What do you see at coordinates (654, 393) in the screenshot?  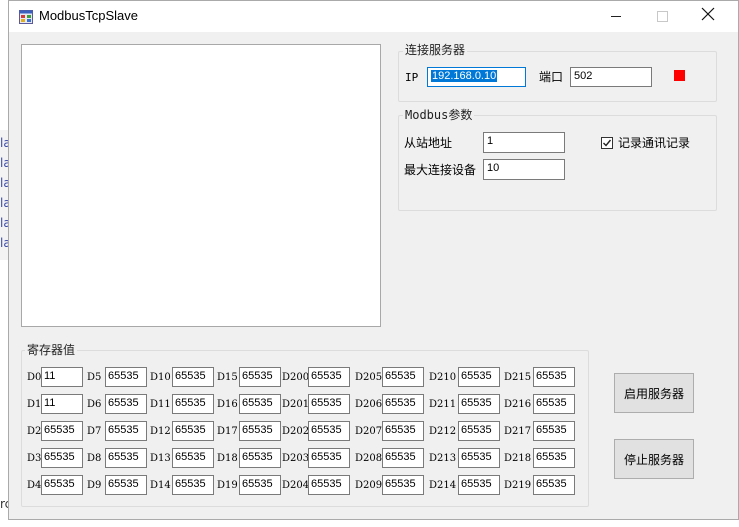 I see `start-server-button: 启用服务器` at bounding box center [654, 393].